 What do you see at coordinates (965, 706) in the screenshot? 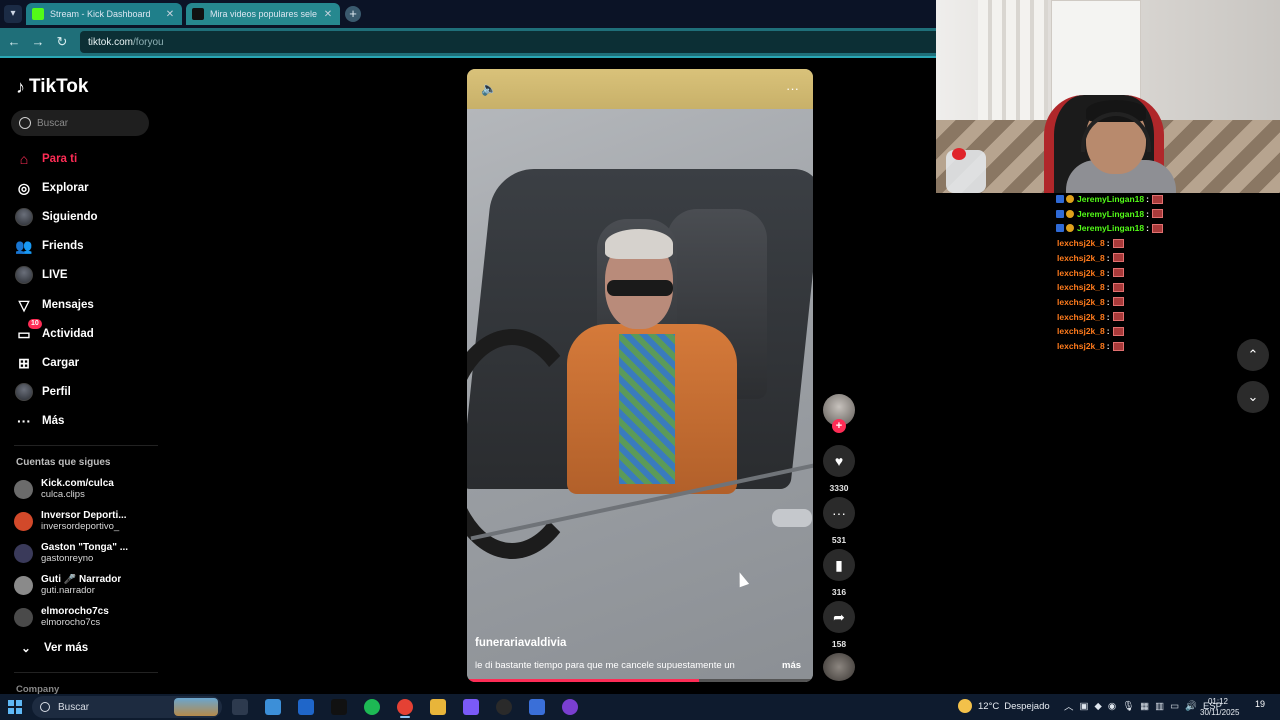
I see `moon-icon` at bounding box center [965, 706].